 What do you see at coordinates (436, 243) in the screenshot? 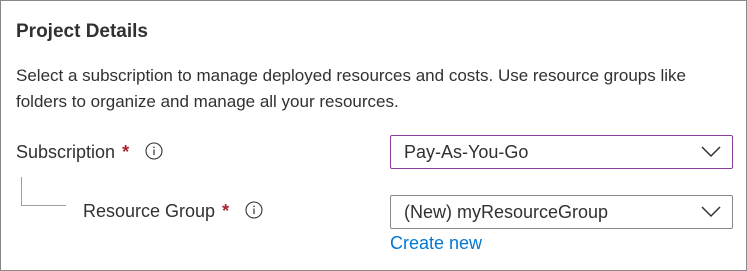
I see `create-new-link: Create new` at bounding box center [436, 243].